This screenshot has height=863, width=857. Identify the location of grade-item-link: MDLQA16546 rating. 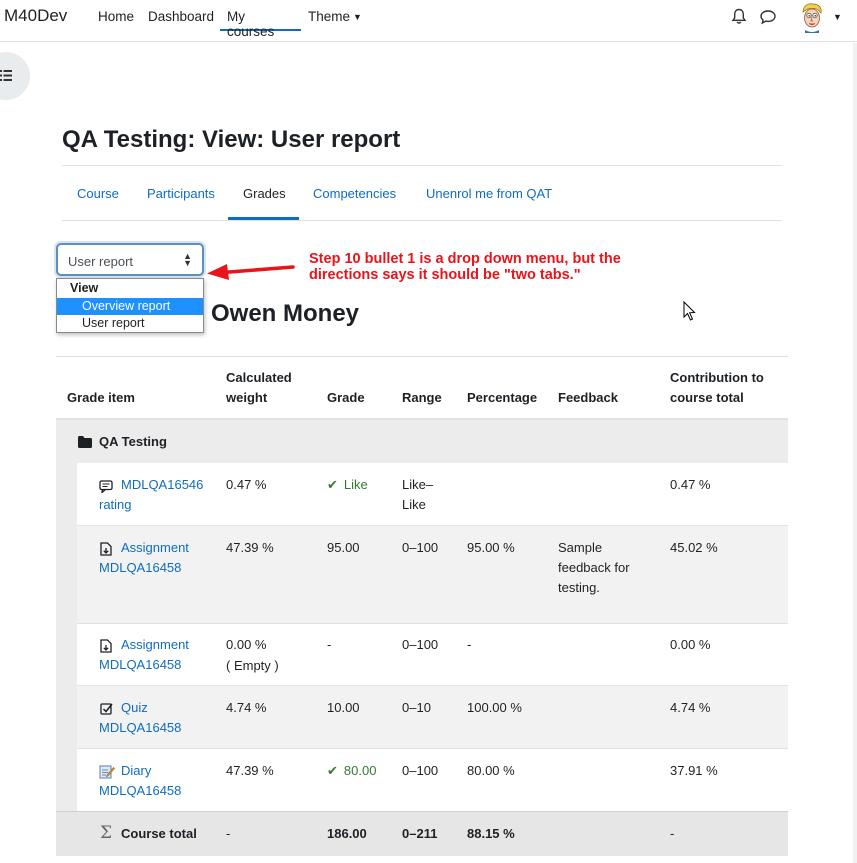
(155, 495).